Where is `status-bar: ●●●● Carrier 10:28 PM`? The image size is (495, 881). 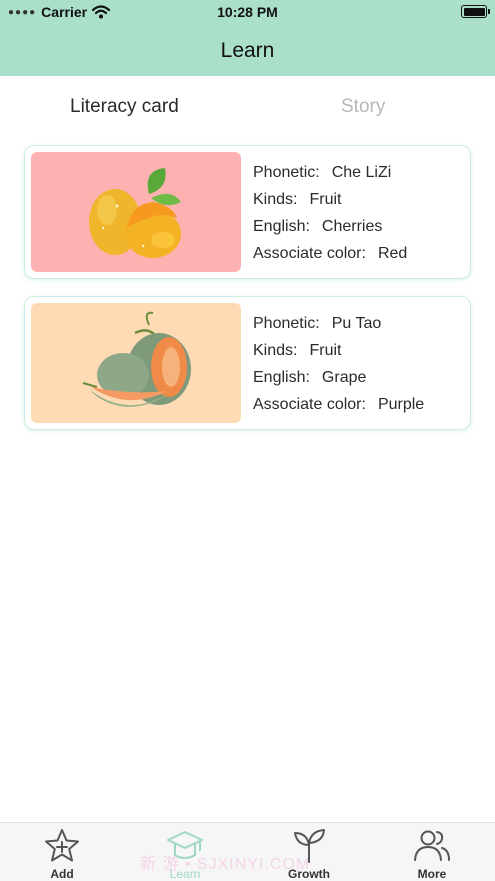
status-bar: ●●●● Carrier 10:28 PM is located at coordinates (247, 13).